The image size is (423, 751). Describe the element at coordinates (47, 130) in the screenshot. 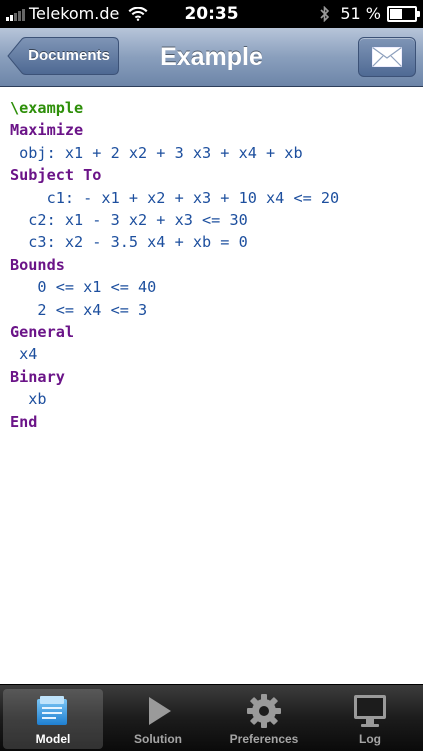

I see `code-keyword: Maximize` at that location.